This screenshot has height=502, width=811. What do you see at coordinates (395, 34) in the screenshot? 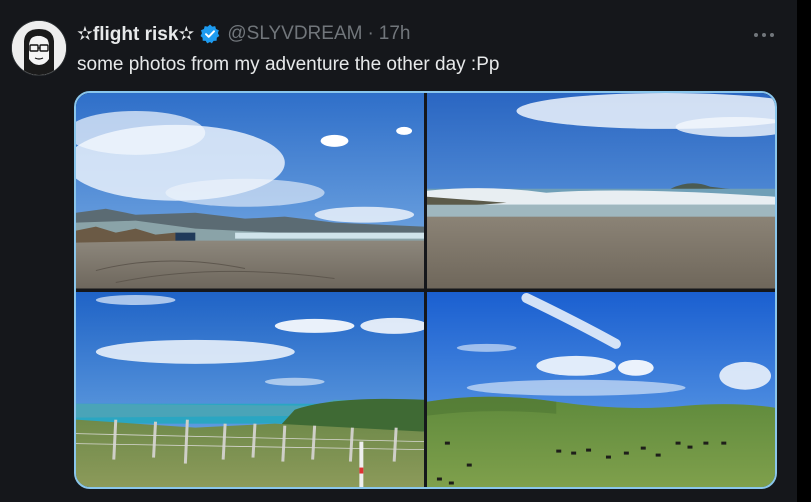
I see `timestamp: 17h` at bounding box center [395, 34].